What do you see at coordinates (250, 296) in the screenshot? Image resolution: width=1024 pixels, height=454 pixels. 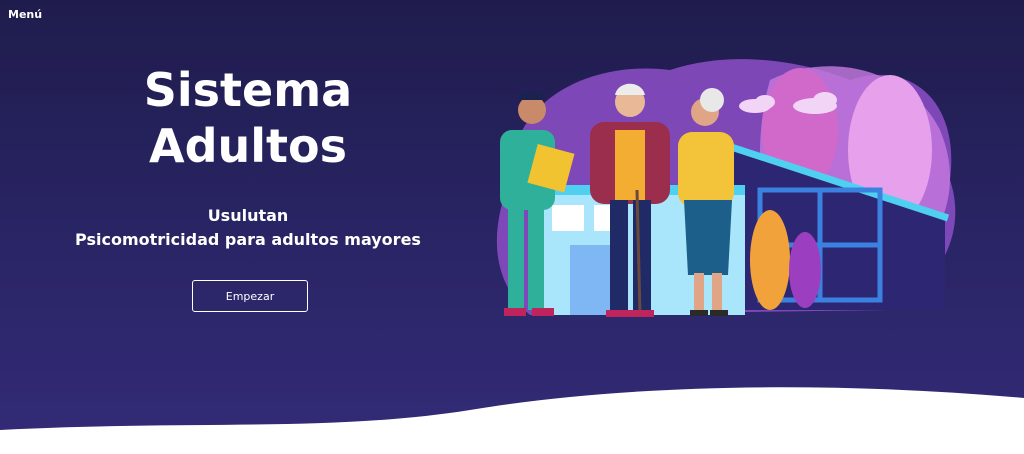 I see `start-button: Empezar` at bounding box center [250, 296].